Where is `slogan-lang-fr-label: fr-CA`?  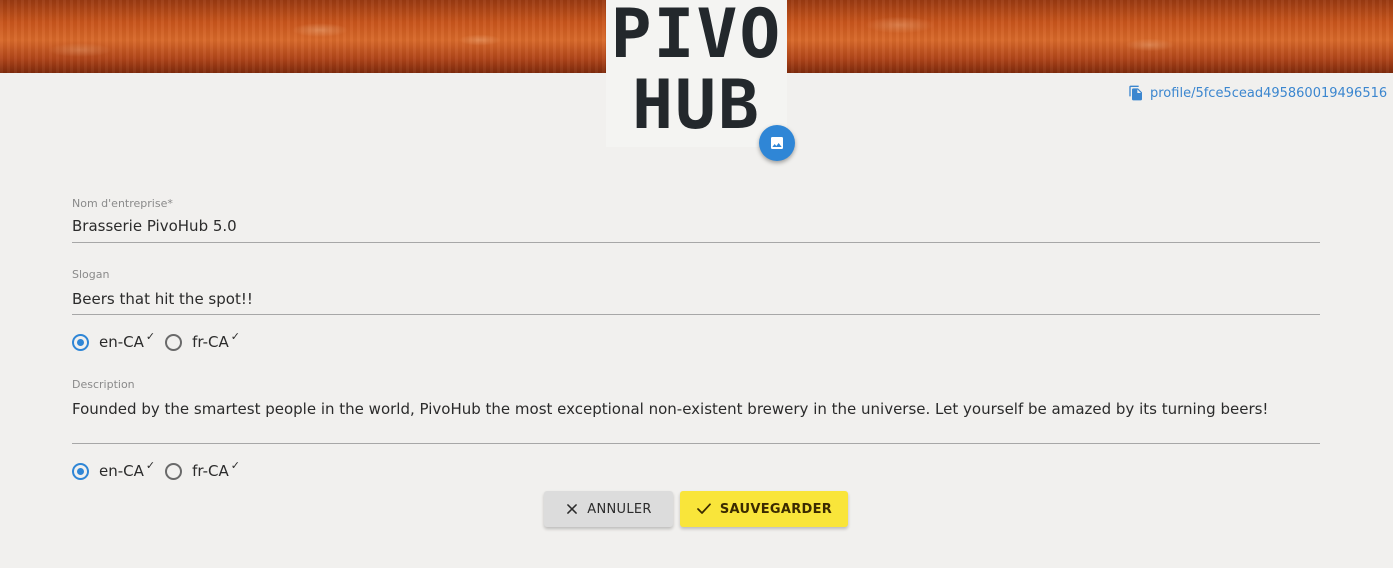
slogan-lang-fr-label: fr-CA is located at coordinates (210, 342).